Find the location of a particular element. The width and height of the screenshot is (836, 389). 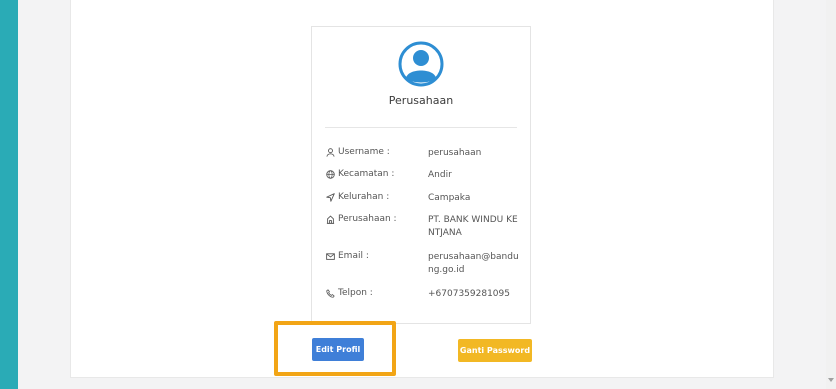

email-label: Email : is located at coordinates (347, 256).